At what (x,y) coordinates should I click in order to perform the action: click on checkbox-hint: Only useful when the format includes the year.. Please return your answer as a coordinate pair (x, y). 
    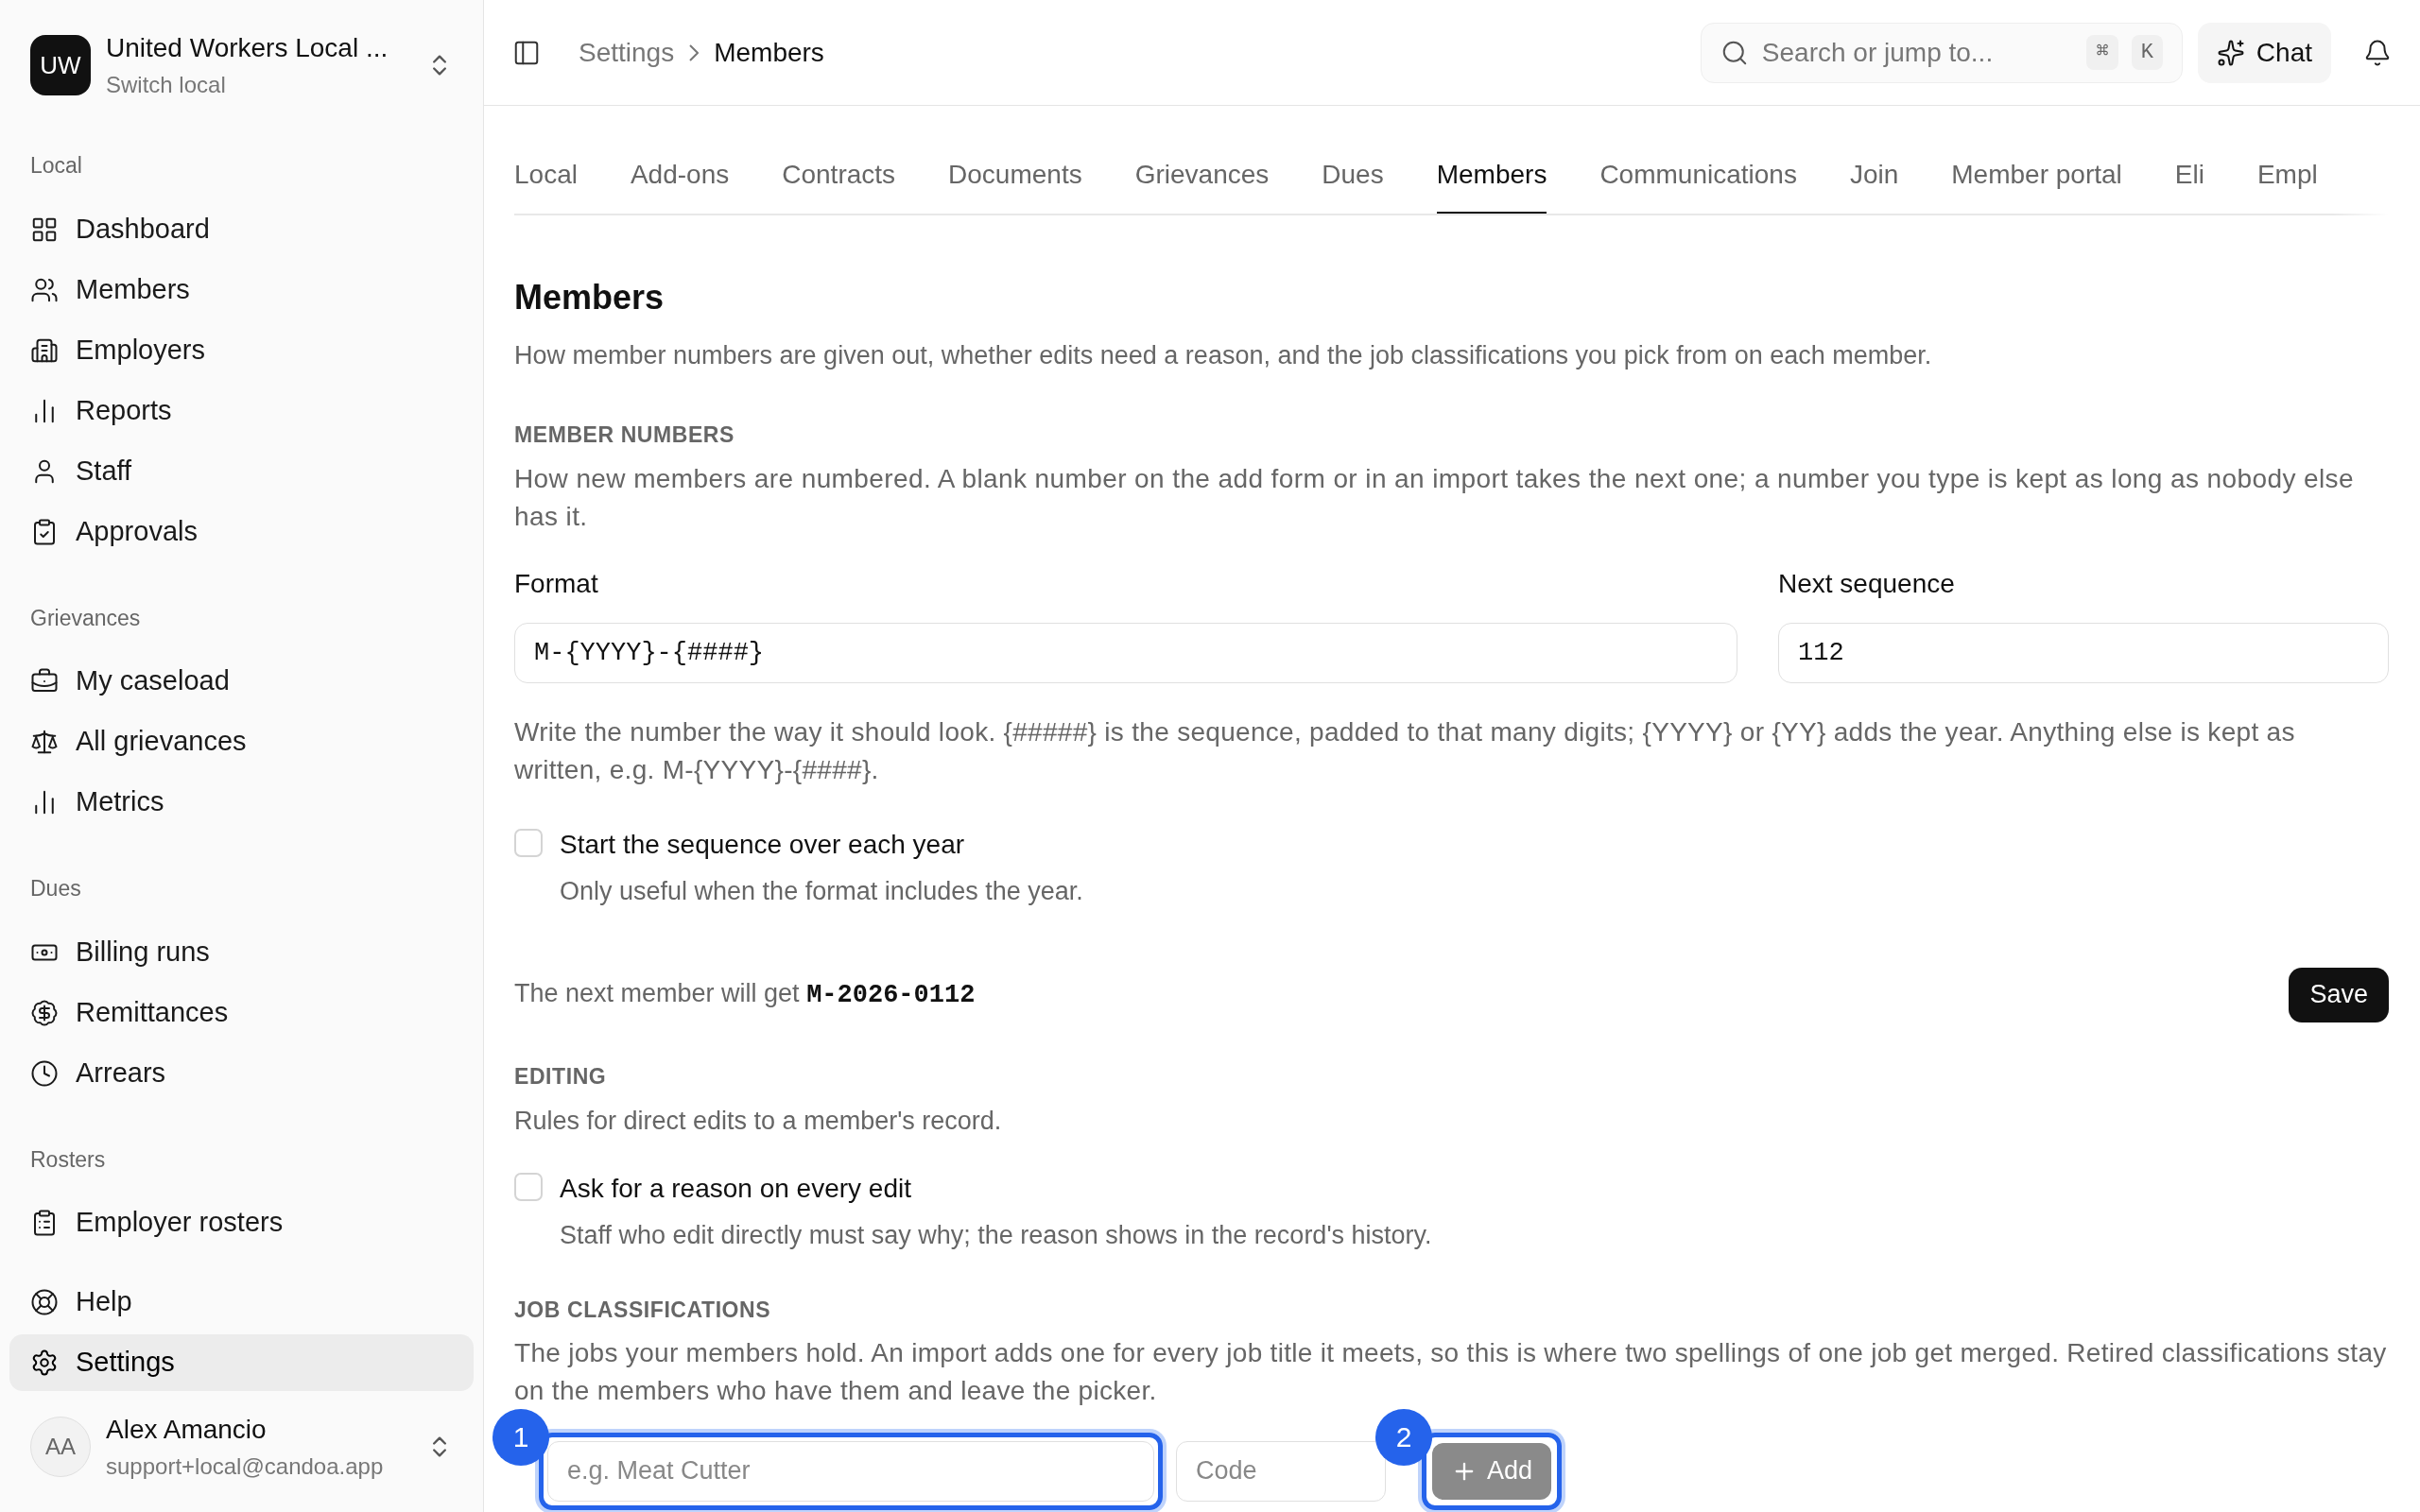
    Looking at the image, I should click on (821, 891).